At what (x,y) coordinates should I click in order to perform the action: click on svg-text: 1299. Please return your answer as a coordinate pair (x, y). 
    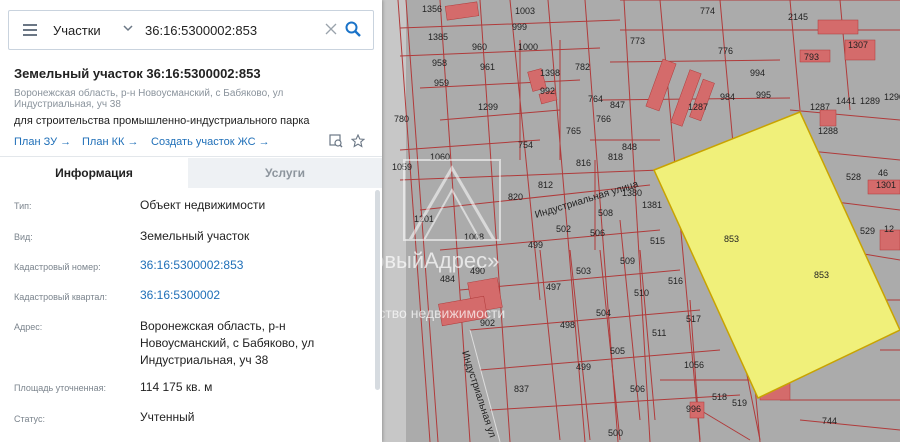
    Looking at the image, I should click on (488, 107).